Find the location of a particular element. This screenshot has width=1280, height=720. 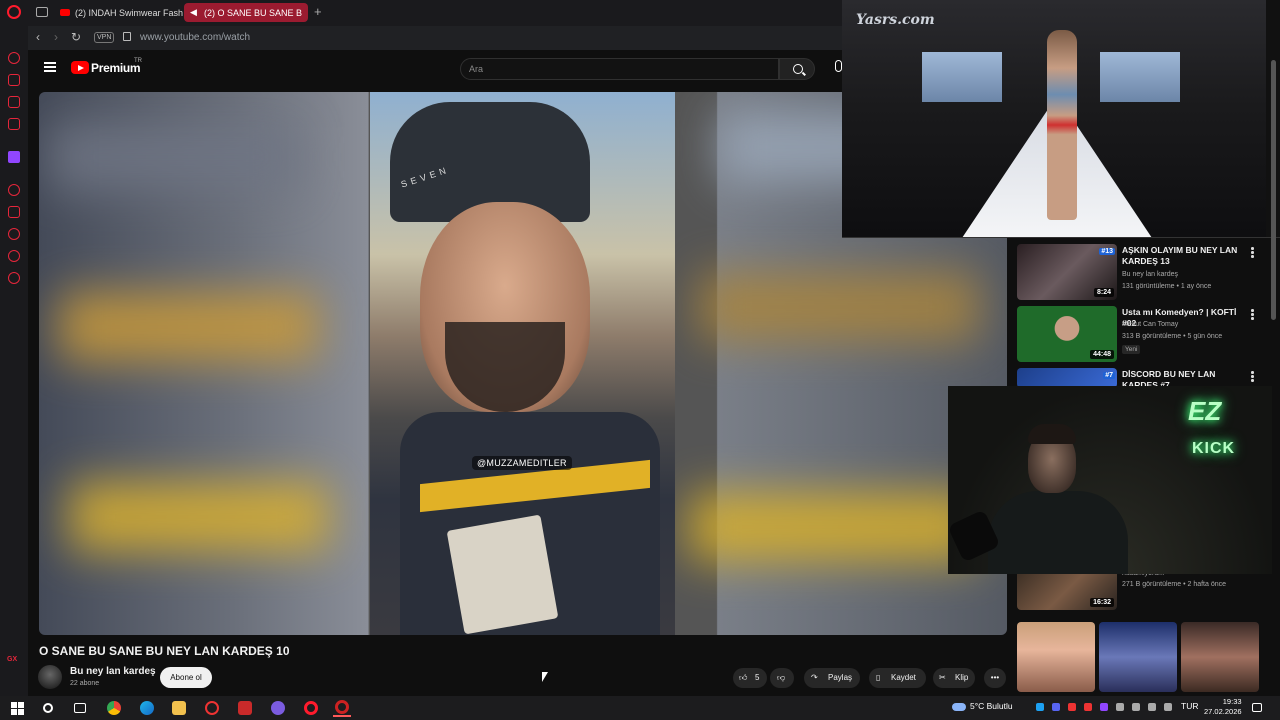

recommendation-thumbnail: #7 is located at coordinates (1067, 378).